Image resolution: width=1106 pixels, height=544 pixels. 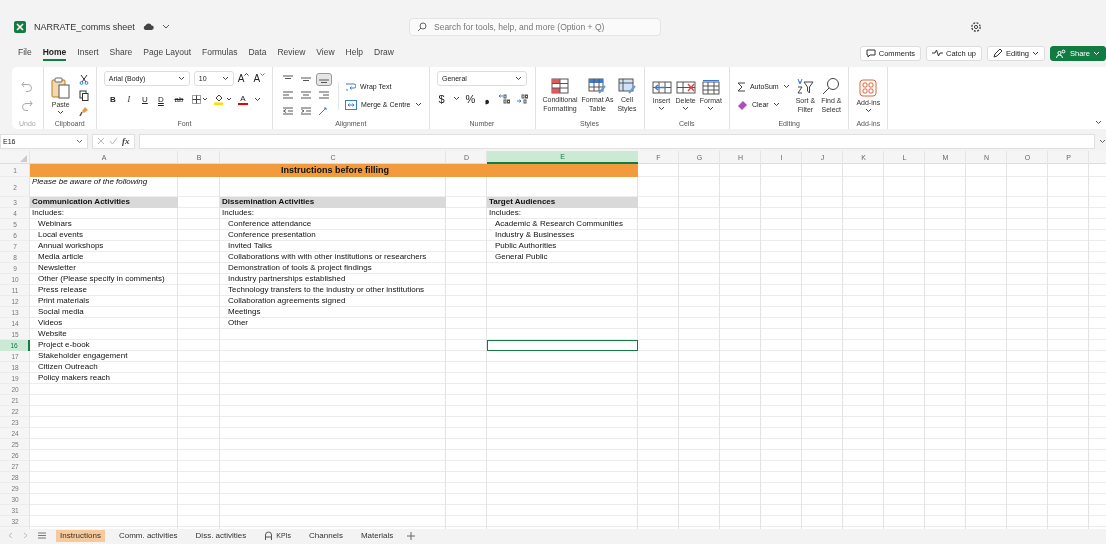 I want to click on note-text: Please be aware of the following, so click(x=90, y=182).